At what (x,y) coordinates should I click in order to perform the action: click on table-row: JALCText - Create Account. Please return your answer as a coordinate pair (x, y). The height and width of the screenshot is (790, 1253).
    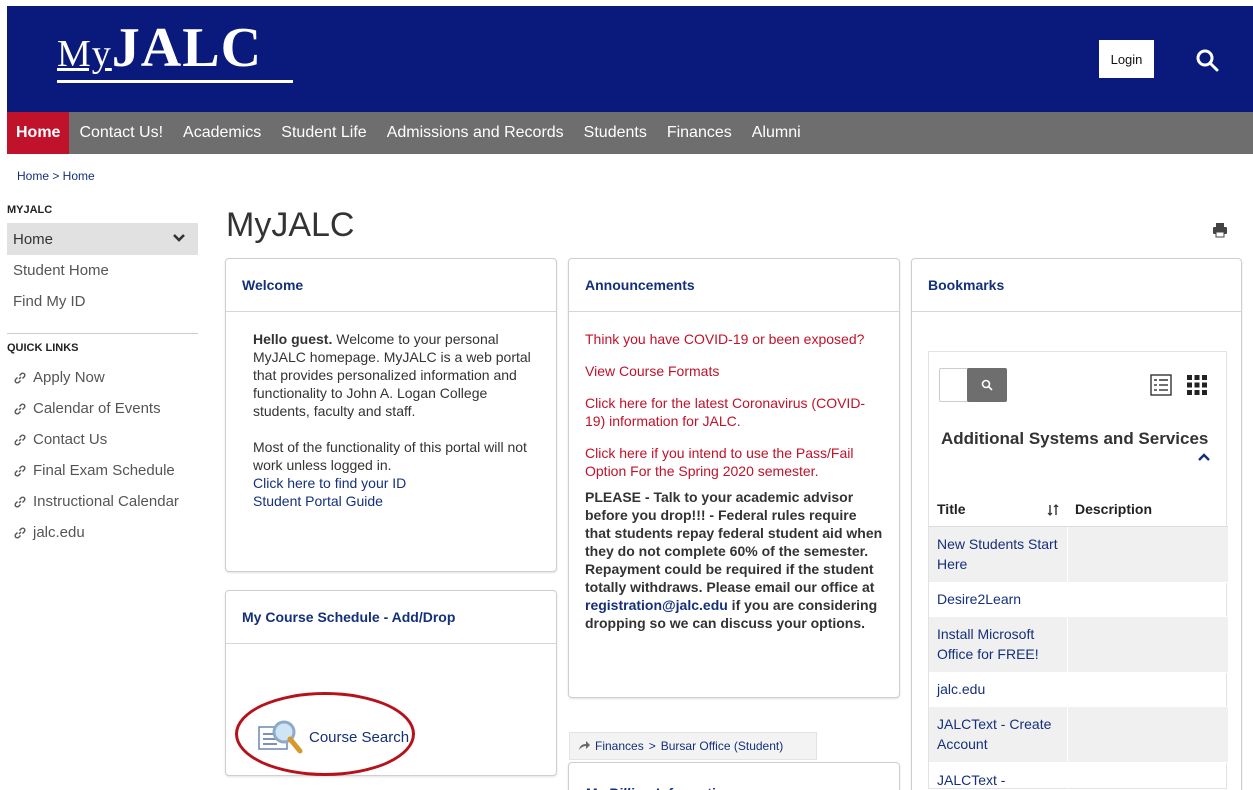
    Looking at the image, I should click on (1078, 734).